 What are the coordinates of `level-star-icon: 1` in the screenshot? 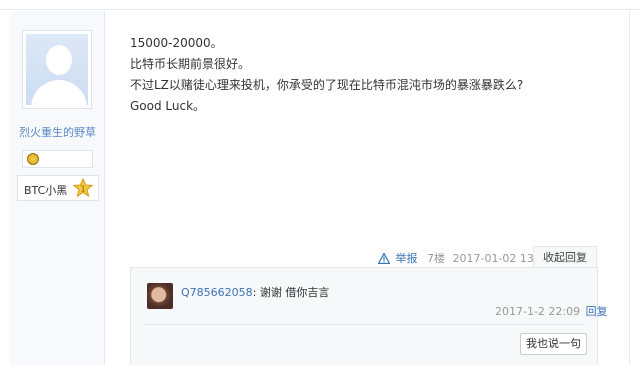 It's located at (83, 188).